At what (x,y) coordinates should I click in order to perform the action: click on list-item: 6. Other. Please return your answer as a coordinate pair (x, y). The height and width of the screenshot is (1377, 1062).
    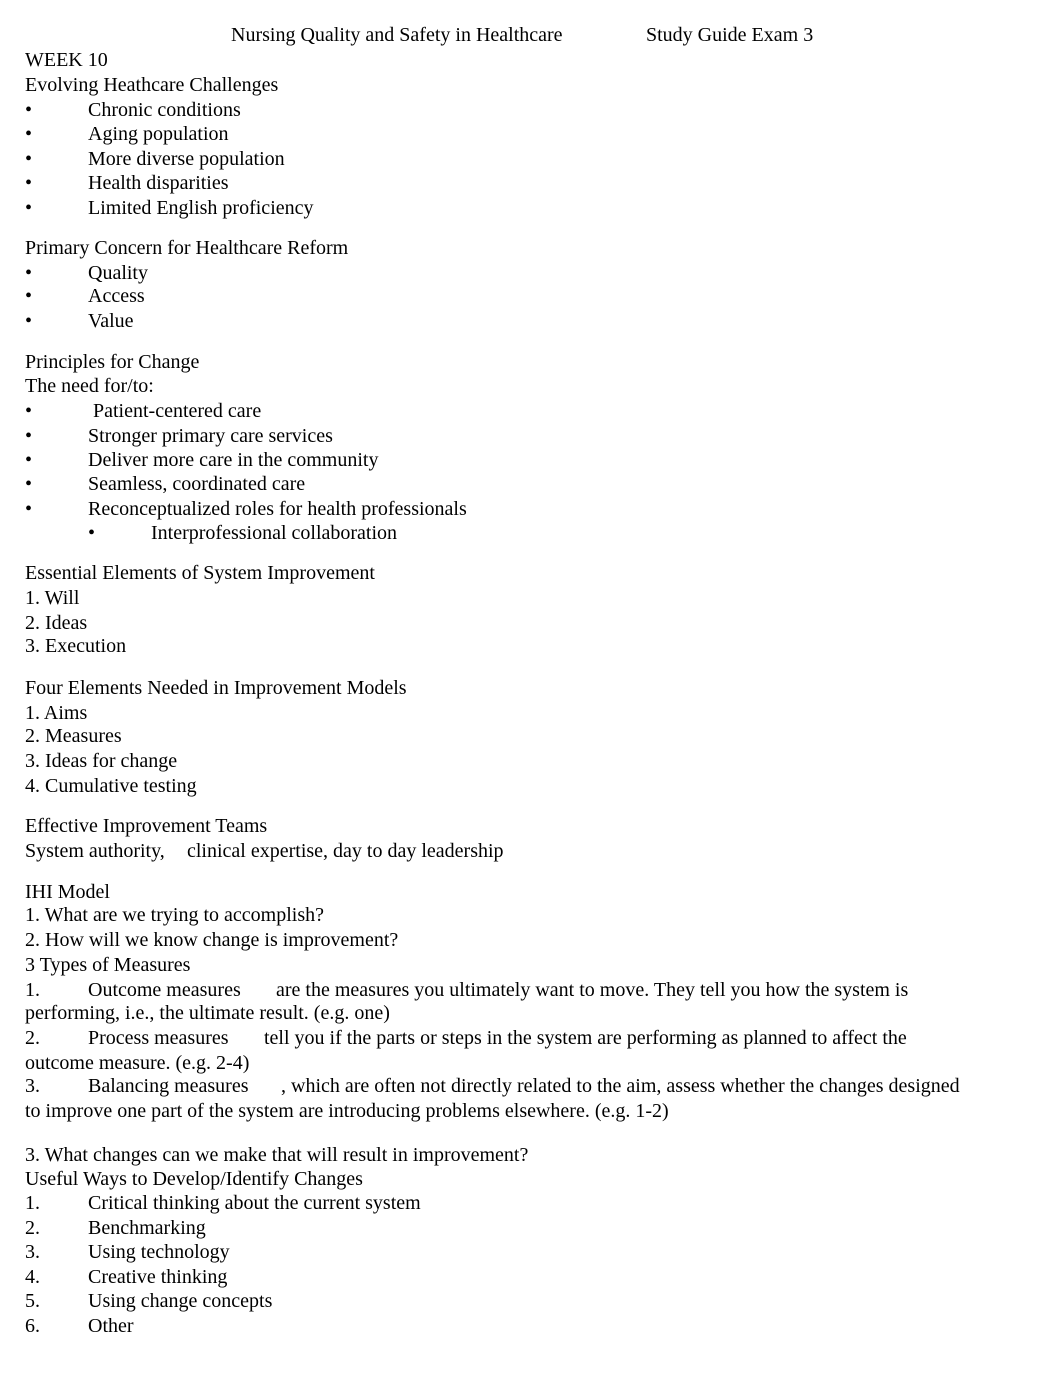
    Looking at the image, I should click on (79, 1326).